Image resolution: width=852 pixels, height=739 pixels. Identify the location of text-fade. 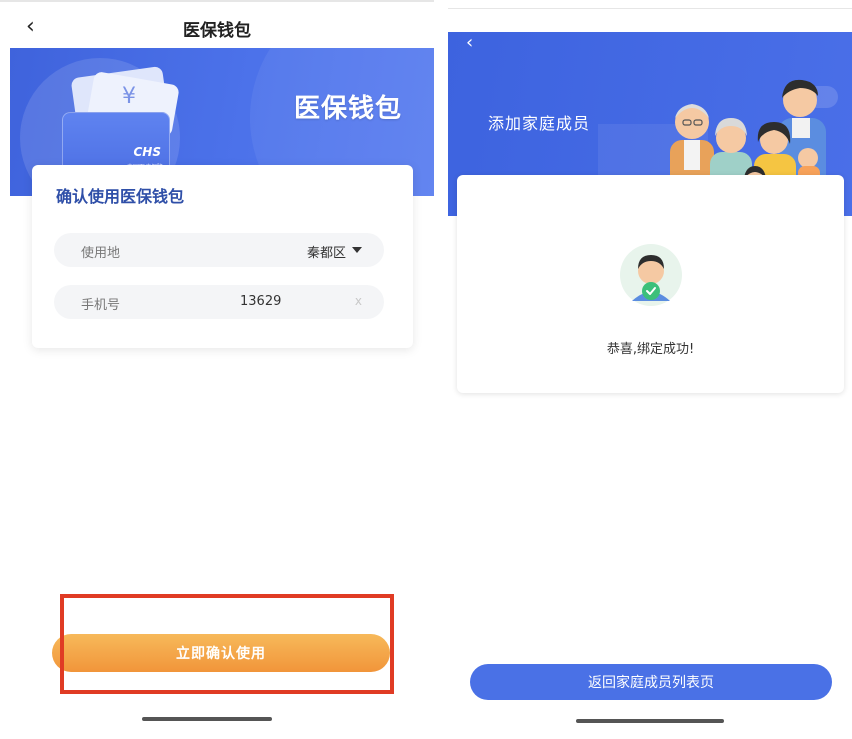
(311, 302).